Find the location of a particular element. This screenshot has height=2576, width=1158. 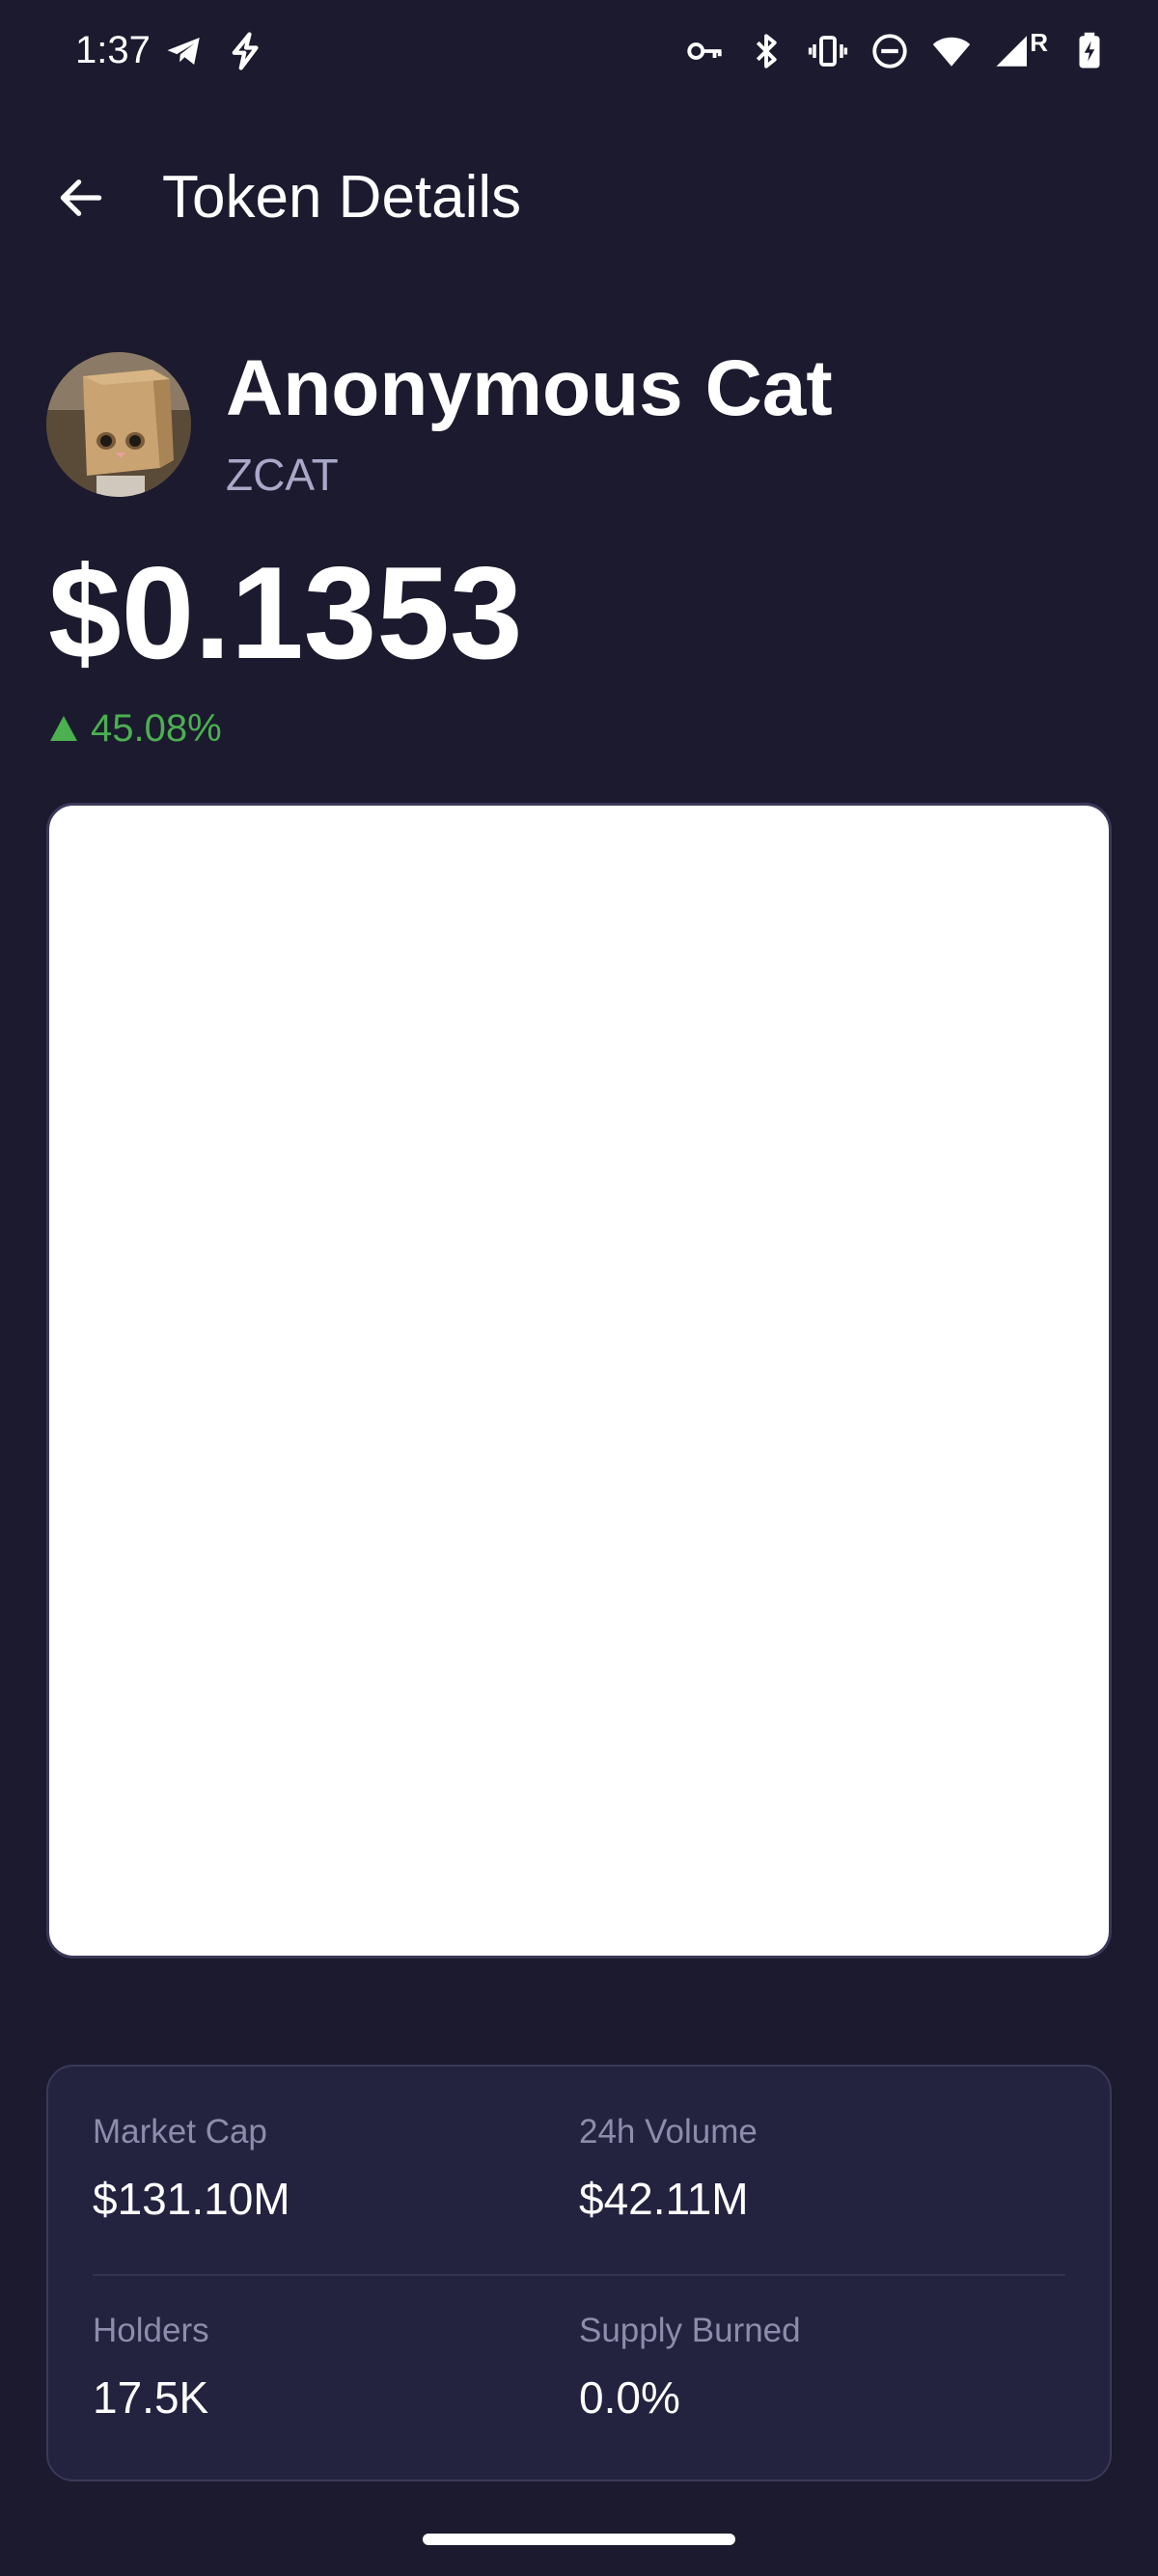

status-time: 1:37 is located at coordinates (113, 50).